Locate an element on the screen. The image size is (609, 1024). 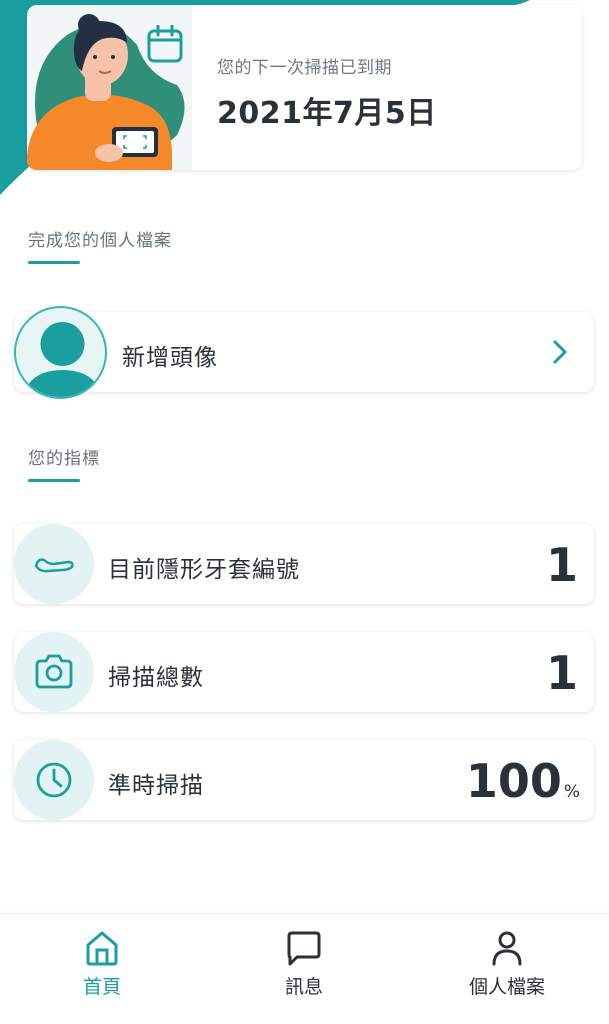
bottom-navigation: 首頁 訊息 個人檔案 is located at coordinates (304, 968).